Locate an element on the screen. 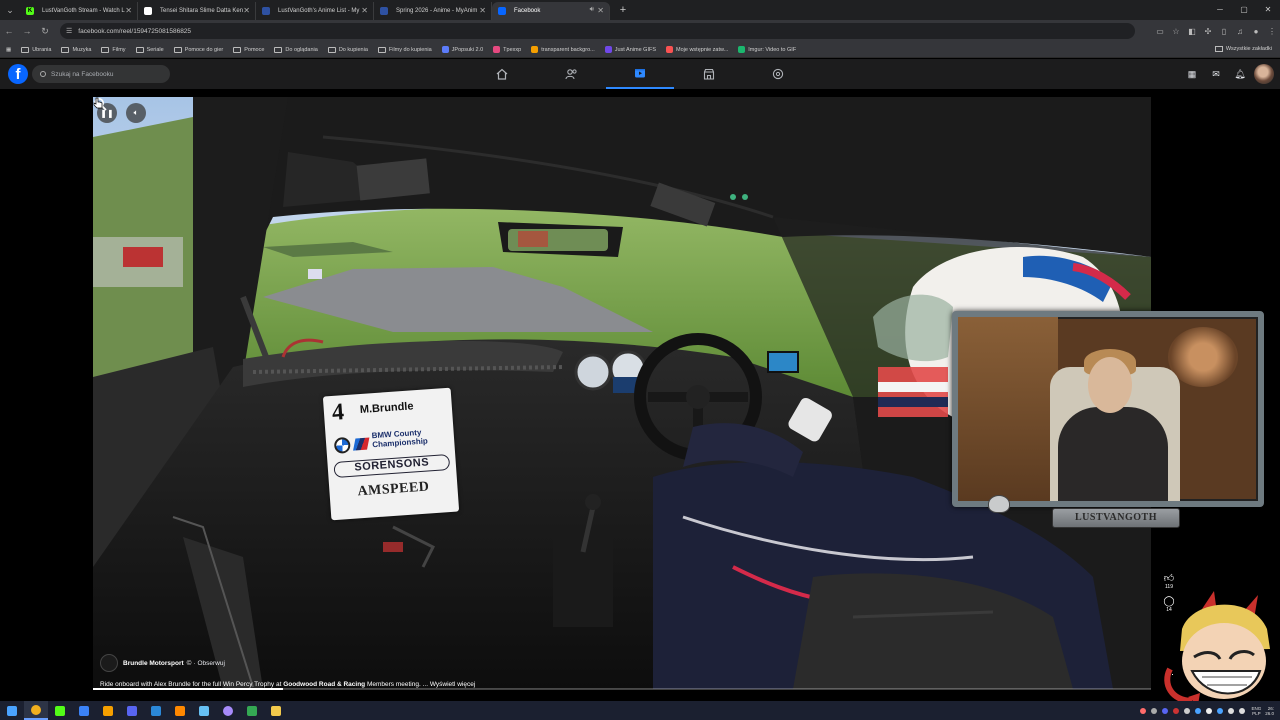 This screenshot has height=720, width=1280. browser-tab: Facebook 🔊︎ ✕ is located at coordinates (551, 11).